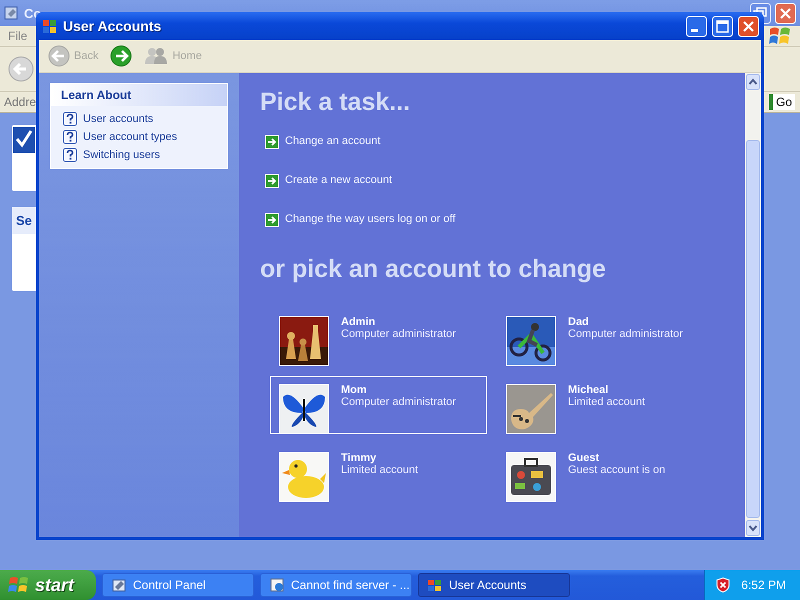 This screenshot has width=800, height=600. Describe the element at coordinates (753, 305) in the screenshot. I see `scrollbar` at that location.